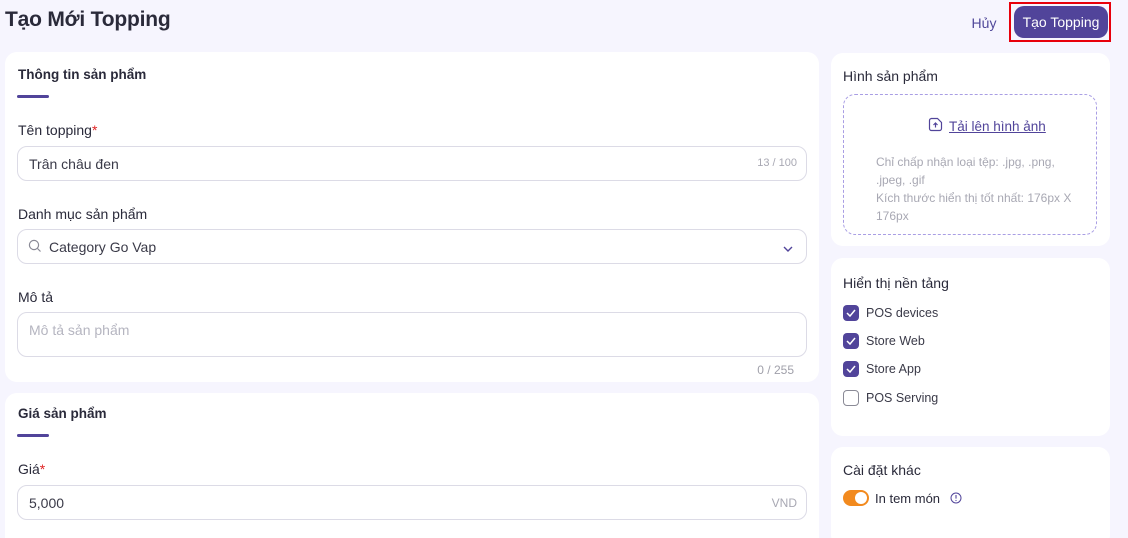 This screenshot has height=538, width=1128. Describe the element at coordinates (412, 163) in the screenshot. I see `topping-name-input: Trân châu đen 13 / 100` at that location.